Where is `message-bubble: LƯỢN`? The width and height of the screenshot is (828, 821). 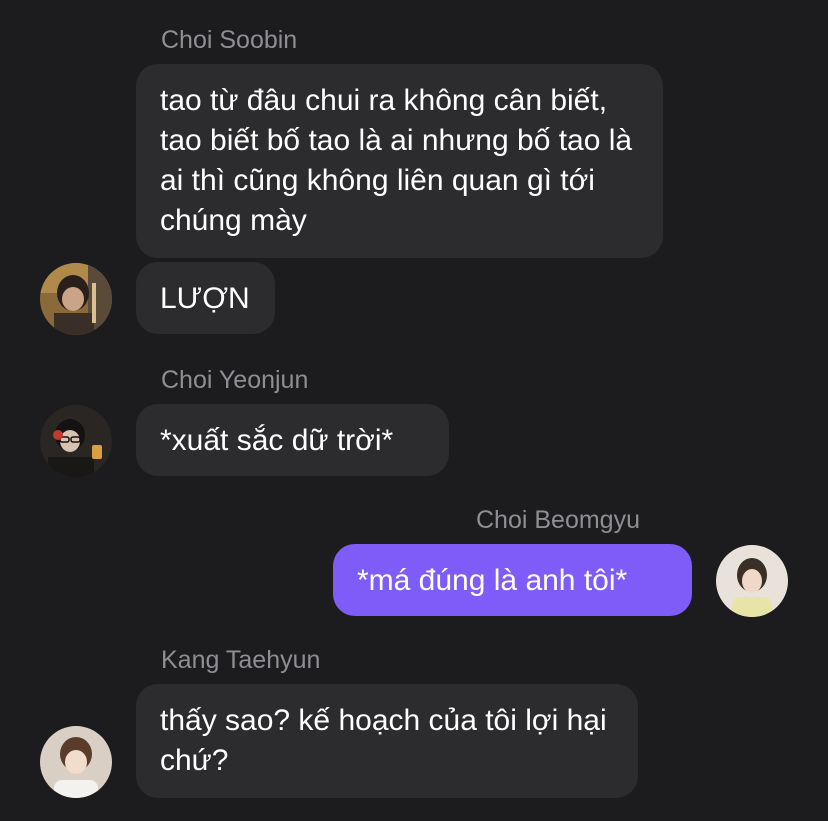
message-bubble: LƯỢN is located at coordinates (205, 298).